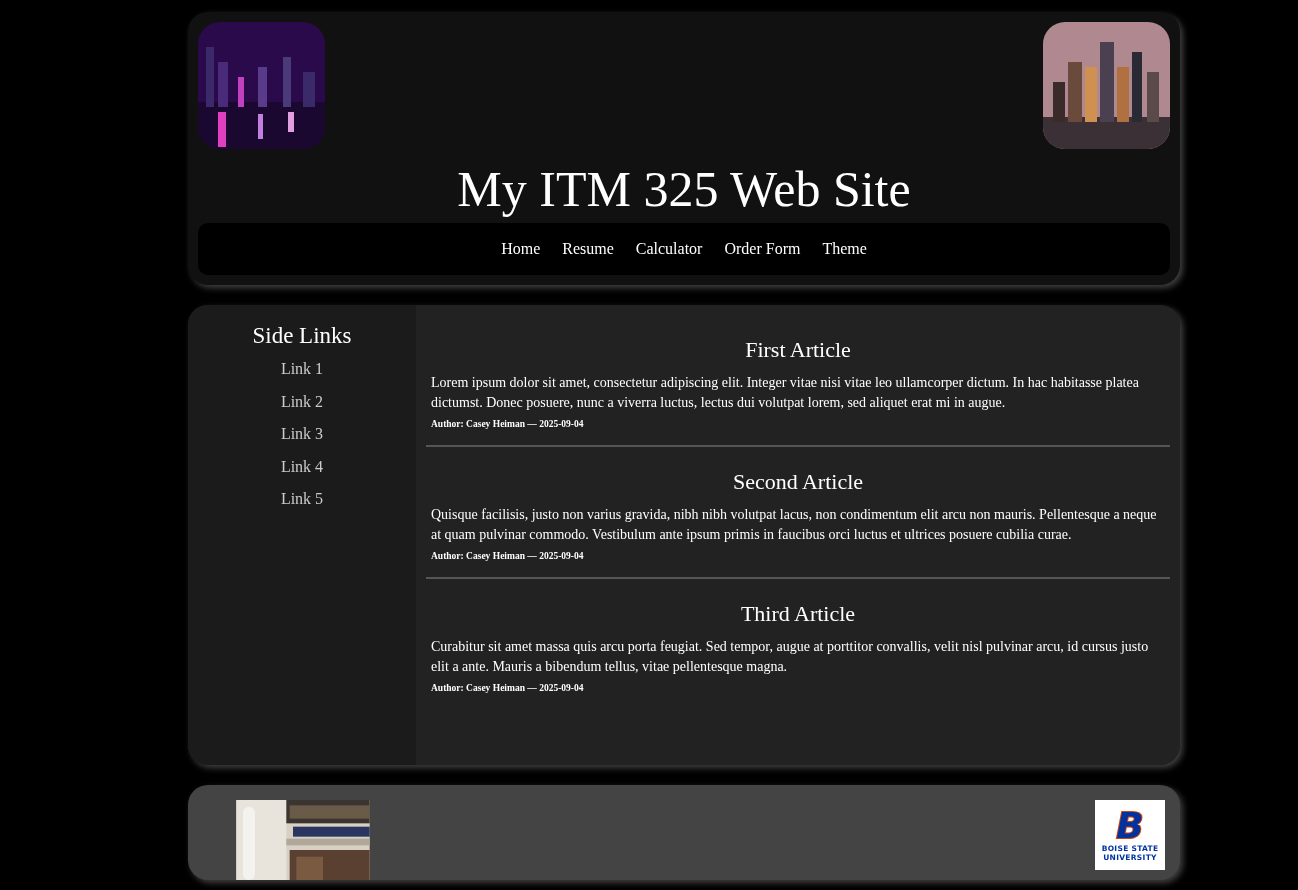 The height and width of the screenshot is (890, 1298). Describe the element at coordinates (762, 249) in the screenshot. I see `nav-link: Order Form` at that location.